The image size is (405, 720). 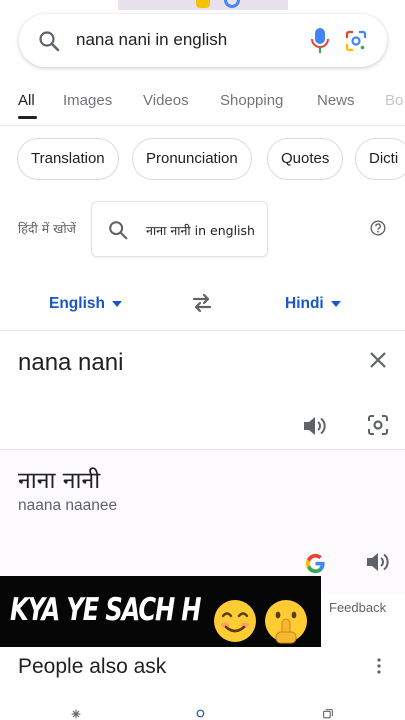 What do you see at coordinates (202, 107) in the screenshot?
I see `search-tabs: All Images Videos Shopping News Bo` at bounding box center [202, 107].